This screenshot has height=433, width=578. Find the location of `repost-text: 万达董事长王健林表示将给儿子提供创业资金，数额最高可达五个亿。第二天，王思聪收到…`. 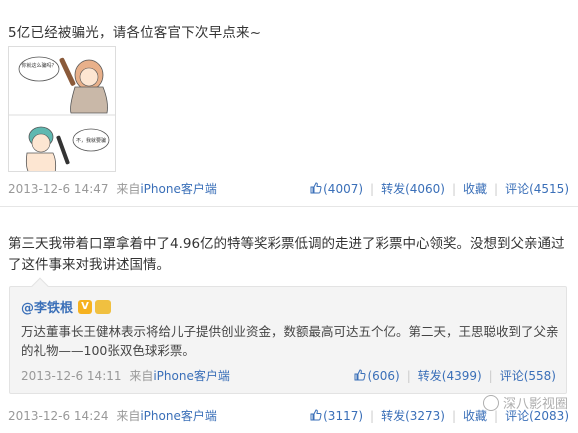

repost-text: 万达董事长王健林表示将给儿子提供创业资金，数额最高可达五个亿。第二天，王思聪收到… is located at coordinates (290, 341).